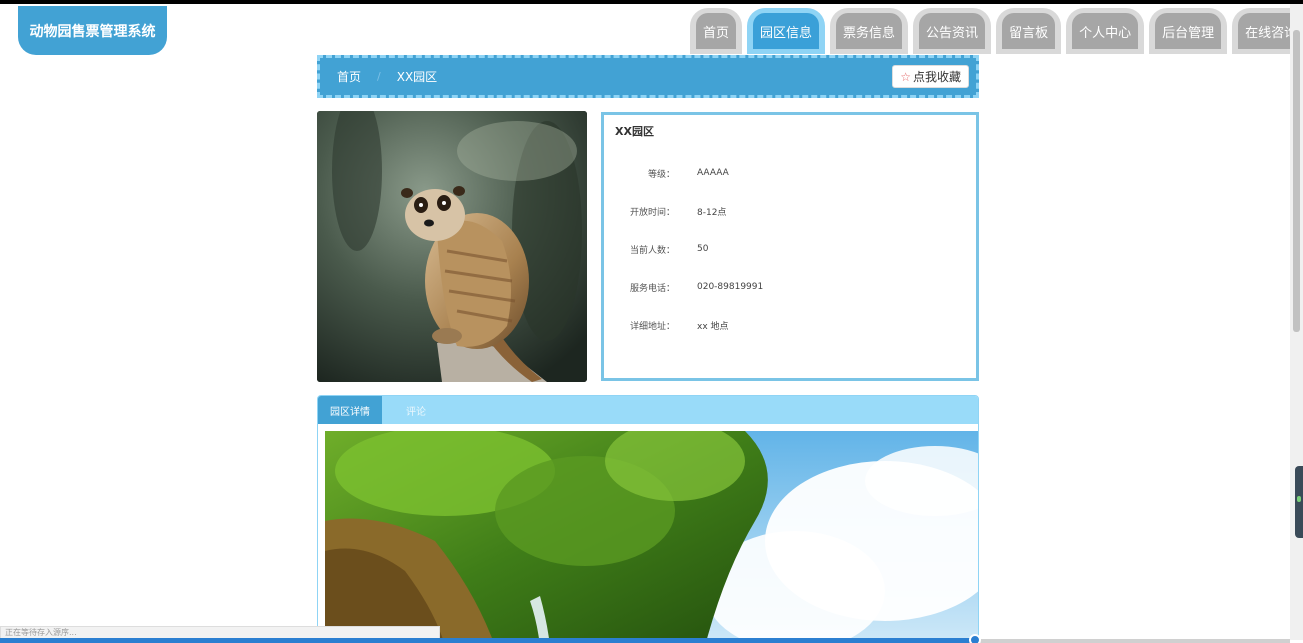  I want to click on nav-label: 票务信息, so click(869, 31).